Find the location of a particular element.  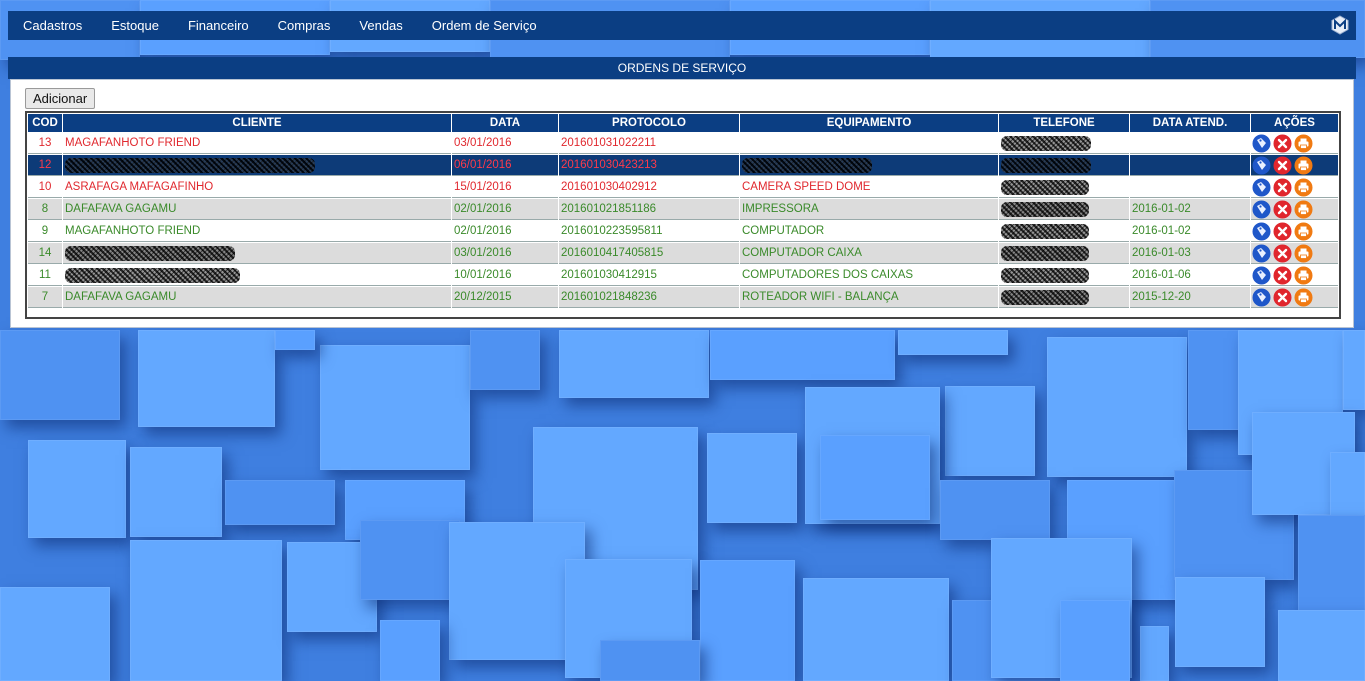

nav-item-ordem-de-servico: Ordem de Serviço is located at coordinates (484, 25).